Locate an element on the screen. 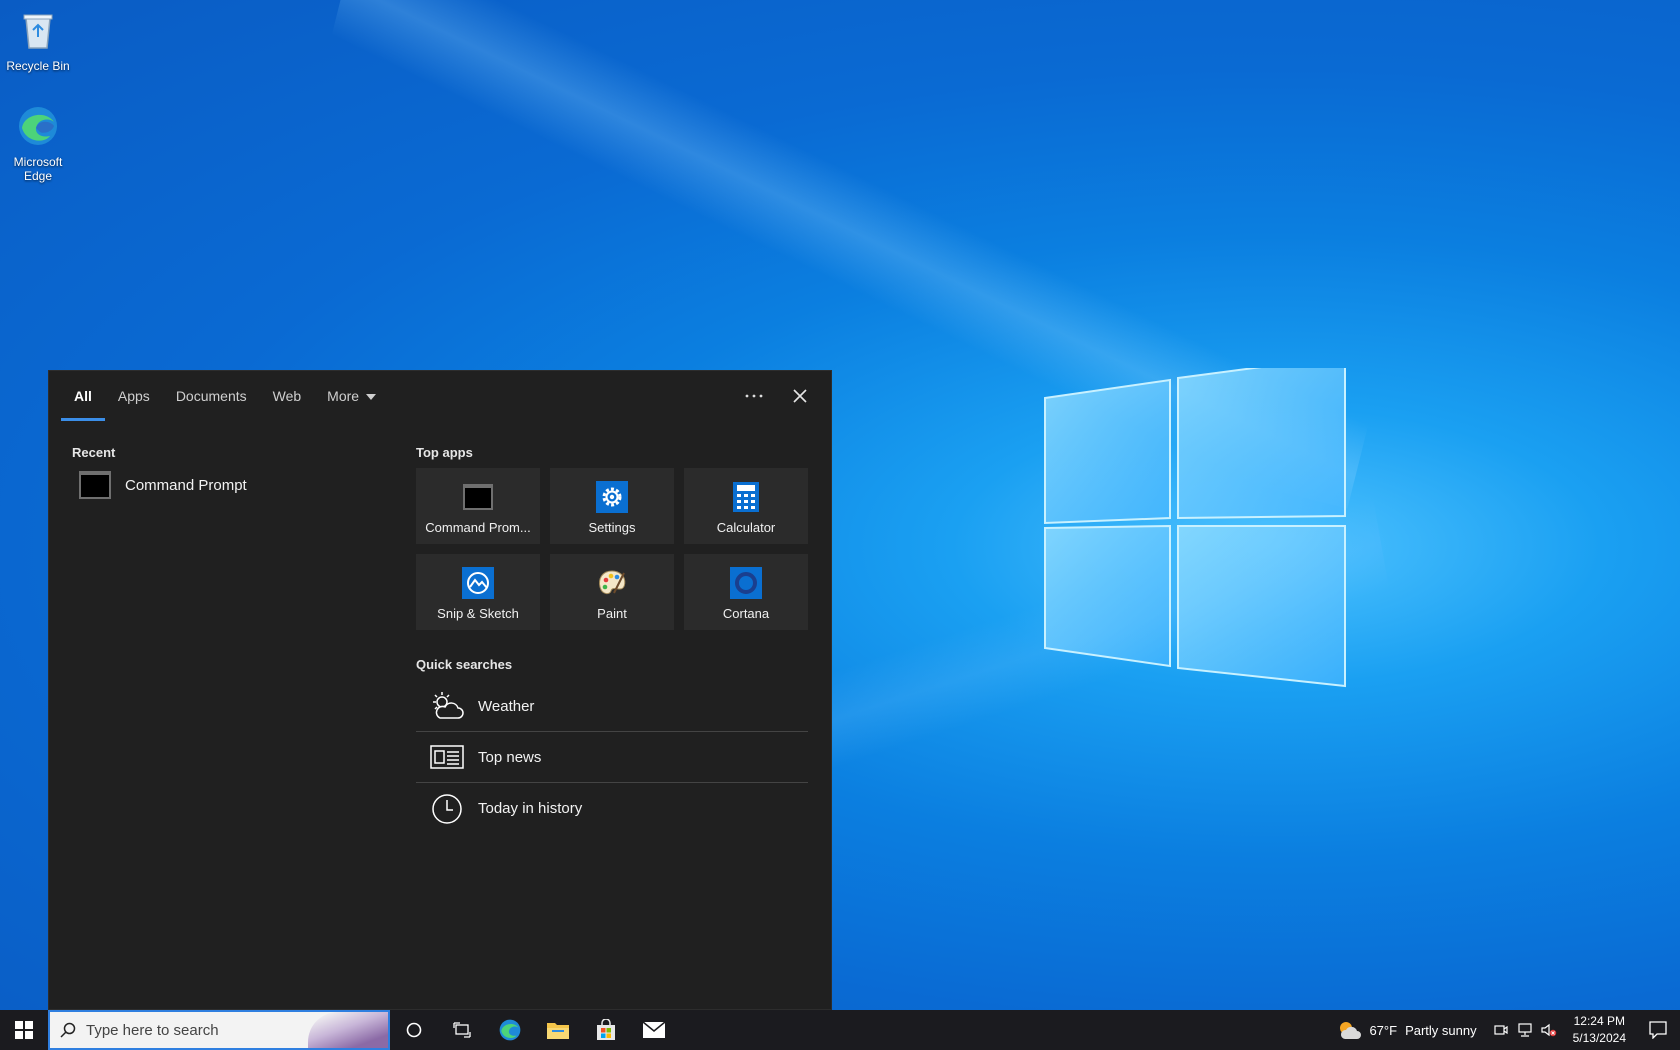 The image size is (1680, 1050). windows-logo-wallpaper is located at coordinates (1195, 528).